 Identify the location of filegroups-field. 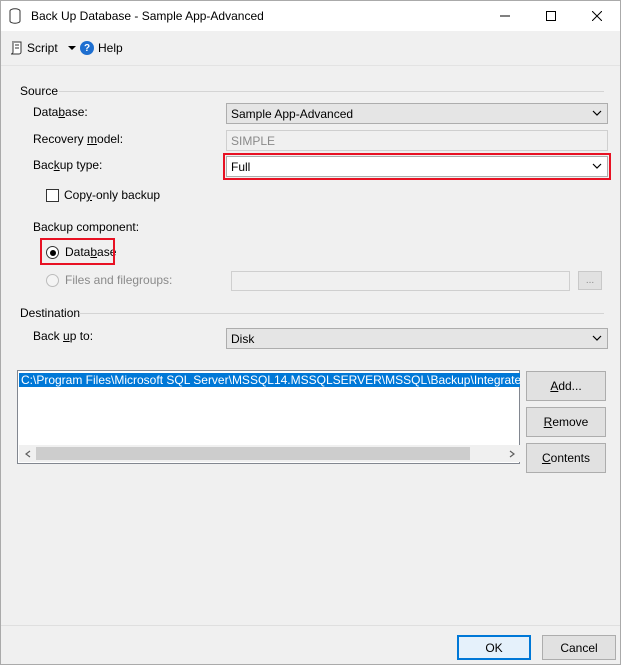
(400, 281).